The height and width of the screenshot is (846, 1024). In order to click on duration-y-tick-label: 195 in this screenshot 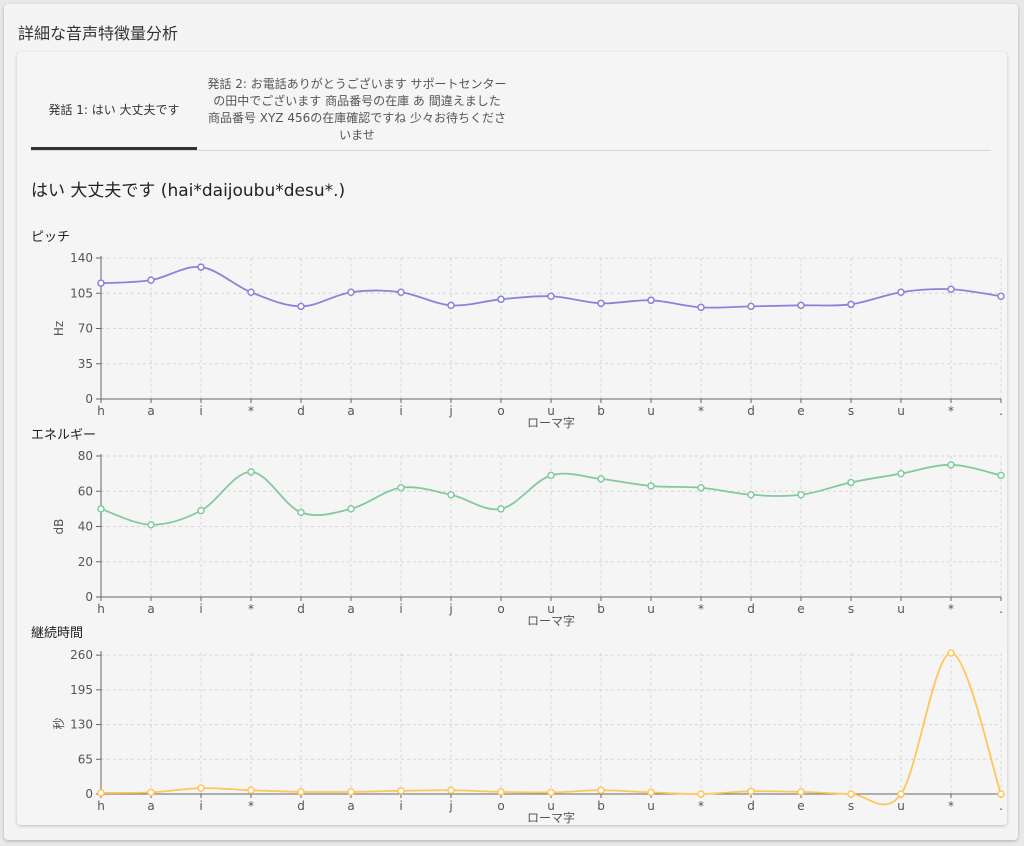, I will do `click(81, 690)`.